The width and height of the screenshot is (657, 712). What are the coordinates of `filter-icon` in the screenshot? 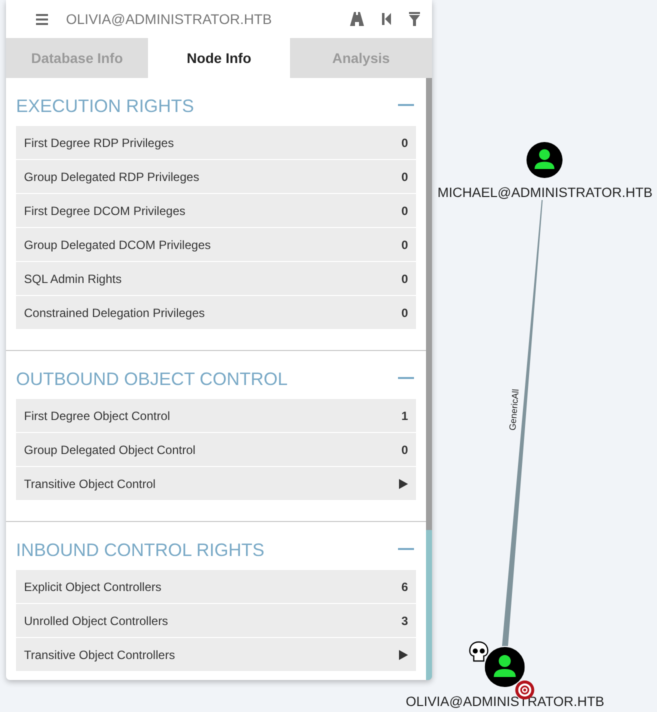 It's located at (414, 19).